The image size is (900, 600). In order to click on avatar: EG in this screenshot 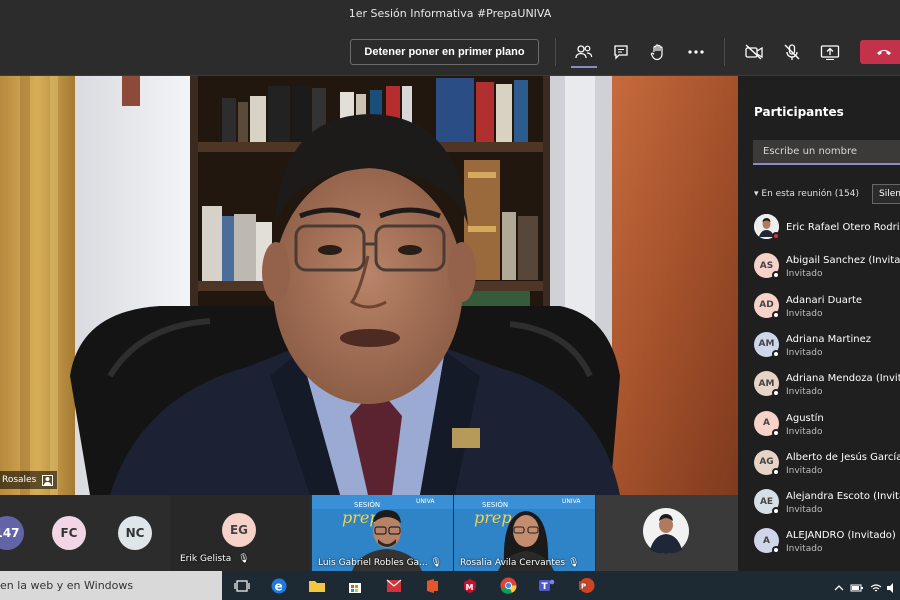, I will do `click(239, 530)`.